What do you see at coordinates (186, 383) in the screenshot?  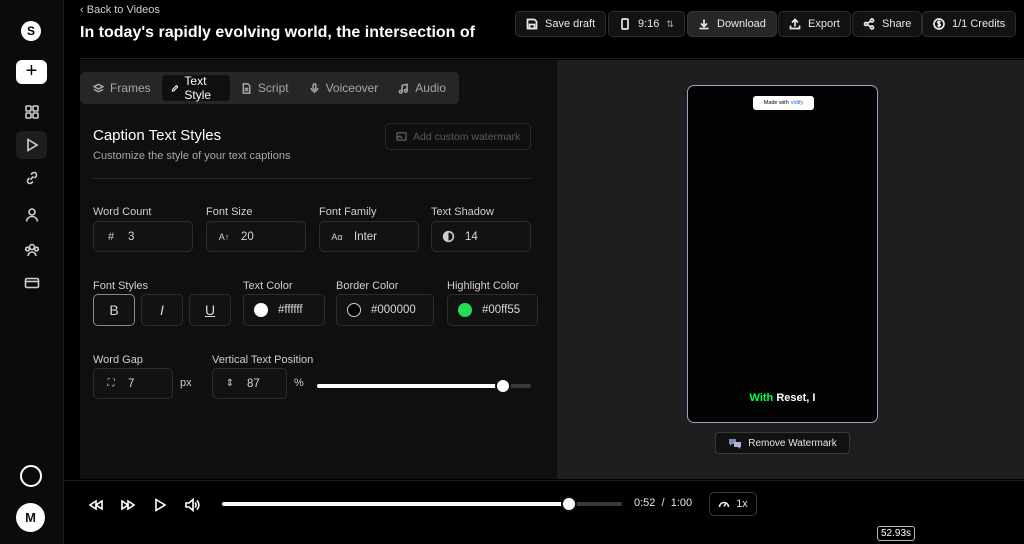 I see `word-gap-unit: px` at bounding box center [186, 383].